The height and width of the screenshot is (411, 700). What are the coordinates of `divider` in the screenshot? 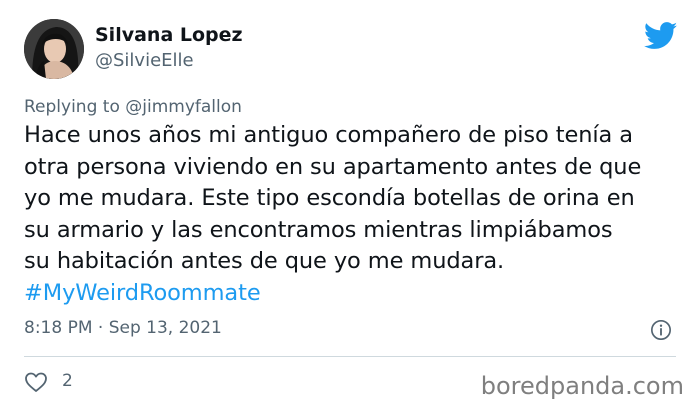 It's located at (350, 356).